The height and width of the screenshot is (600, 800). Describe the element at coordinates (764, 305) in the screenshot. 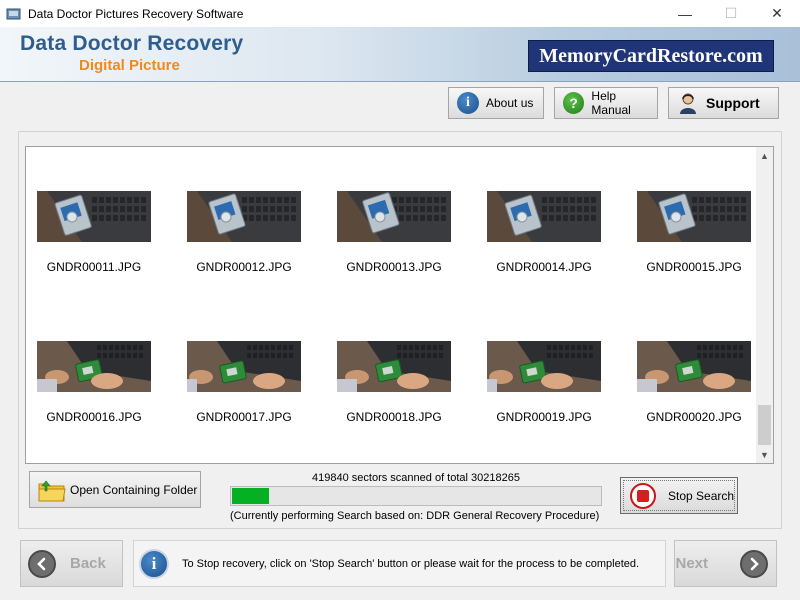

I see `vertical-scrollbar: ▲ ▼` at that location.